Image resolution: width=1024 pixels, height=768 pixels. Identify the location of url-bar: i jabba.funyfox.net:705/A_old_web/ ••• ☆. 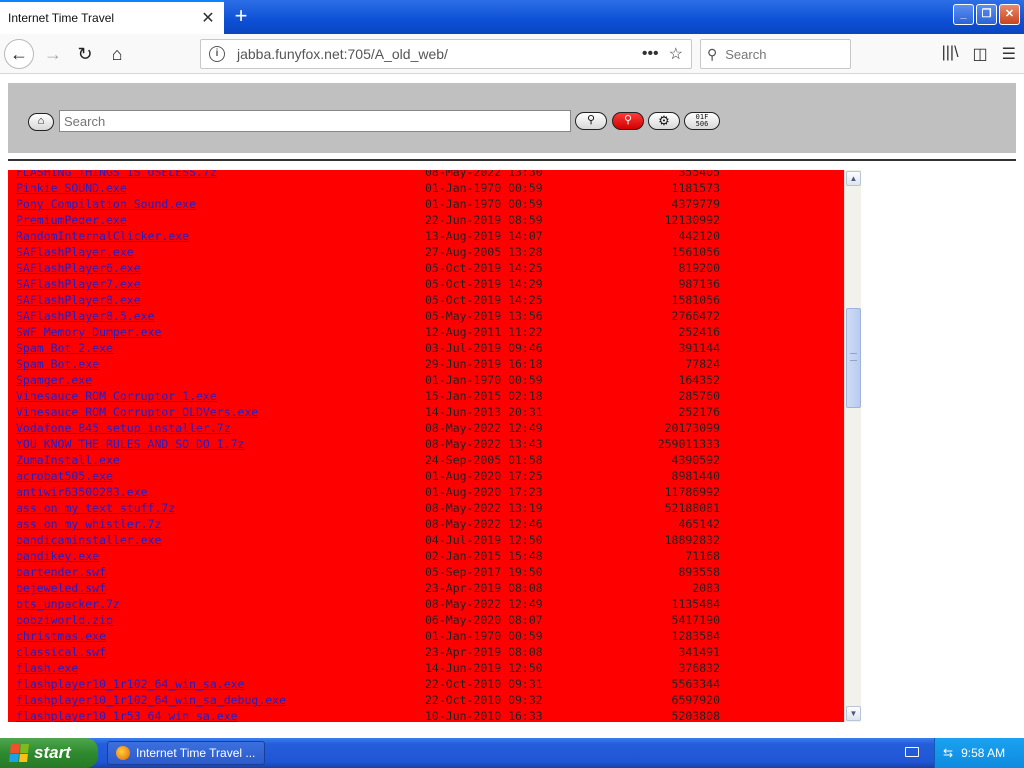
(446, 54).